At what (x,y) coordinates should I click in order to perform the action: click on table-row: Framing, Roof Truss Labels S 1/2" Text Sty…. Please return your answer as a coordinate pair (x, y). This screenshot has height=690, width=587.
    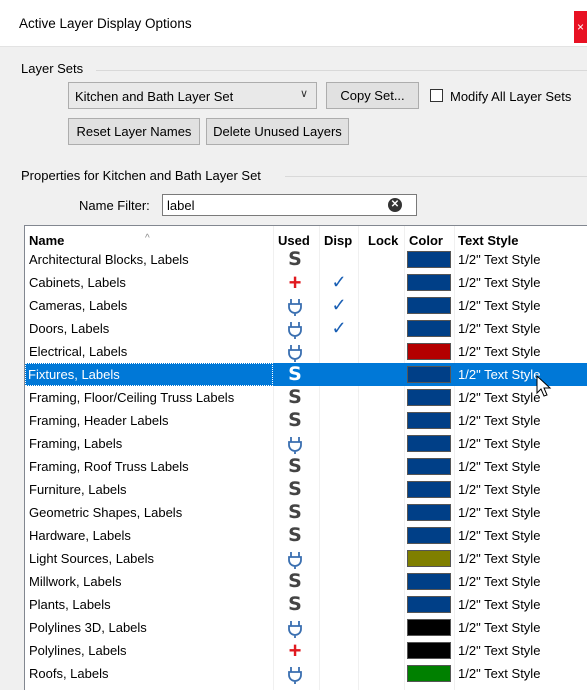
    Looking at the image, I should click on (306, 466).